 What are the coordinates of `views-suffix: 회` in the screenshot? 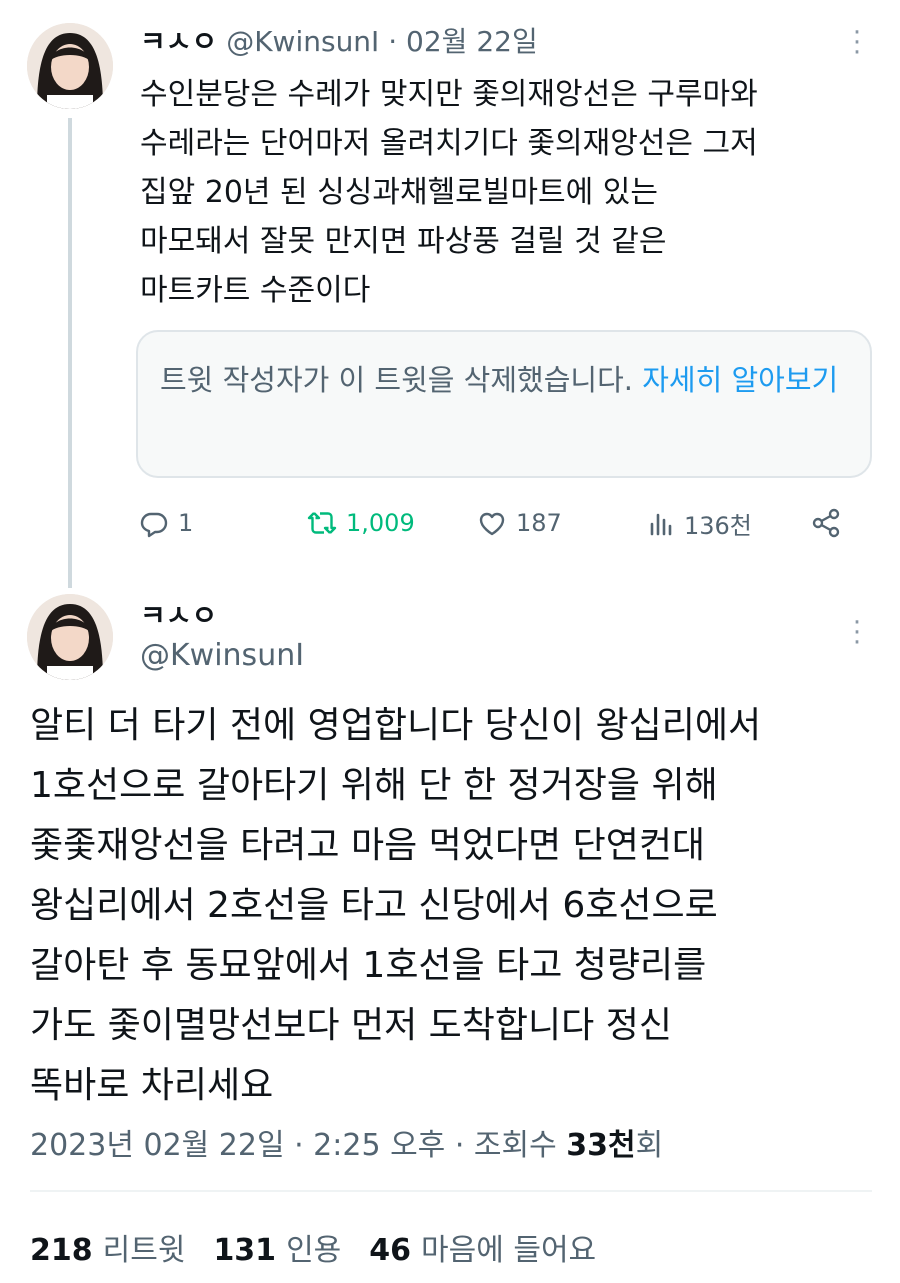 It's located at (649, 1145).